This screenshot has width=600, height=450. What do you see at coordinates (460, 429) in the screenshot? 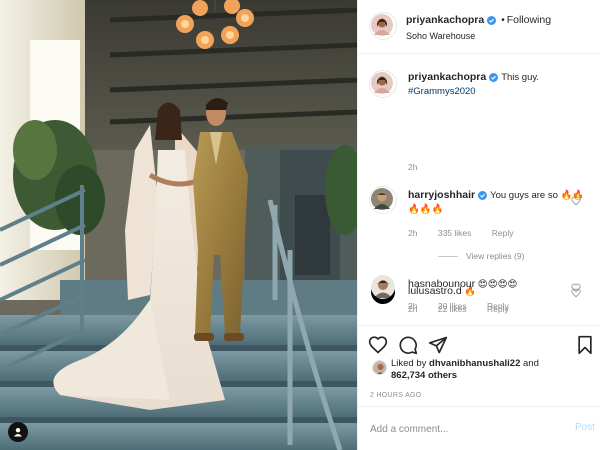
I see `comment-input` at bounding box center [460, 429].